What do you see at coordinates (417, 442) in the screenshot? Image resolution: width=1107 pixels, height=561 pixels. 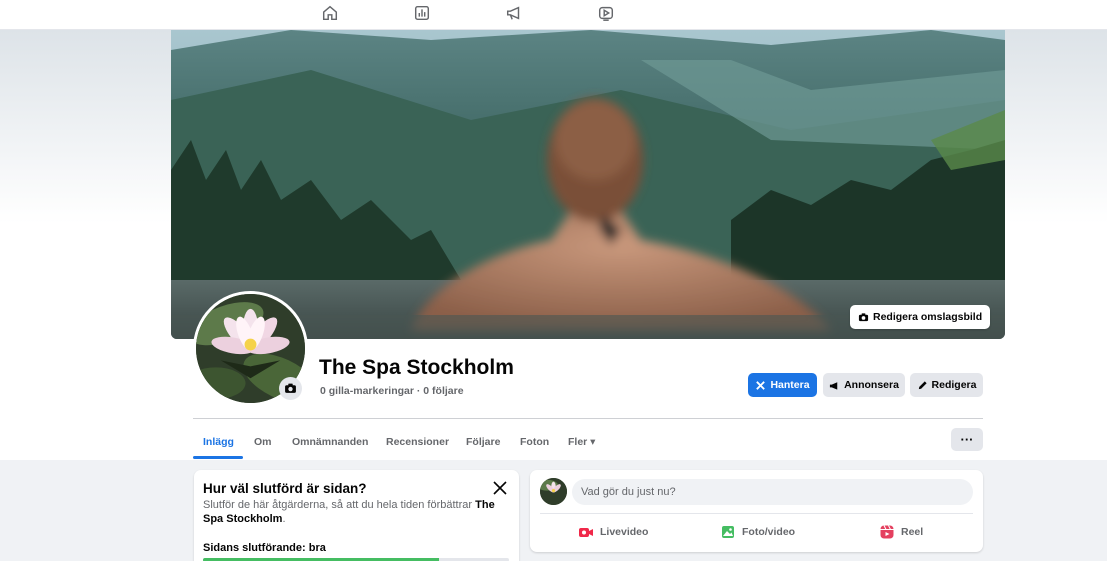 I see `tab-reviews: Recensioner` at bounding box center [417, 442].